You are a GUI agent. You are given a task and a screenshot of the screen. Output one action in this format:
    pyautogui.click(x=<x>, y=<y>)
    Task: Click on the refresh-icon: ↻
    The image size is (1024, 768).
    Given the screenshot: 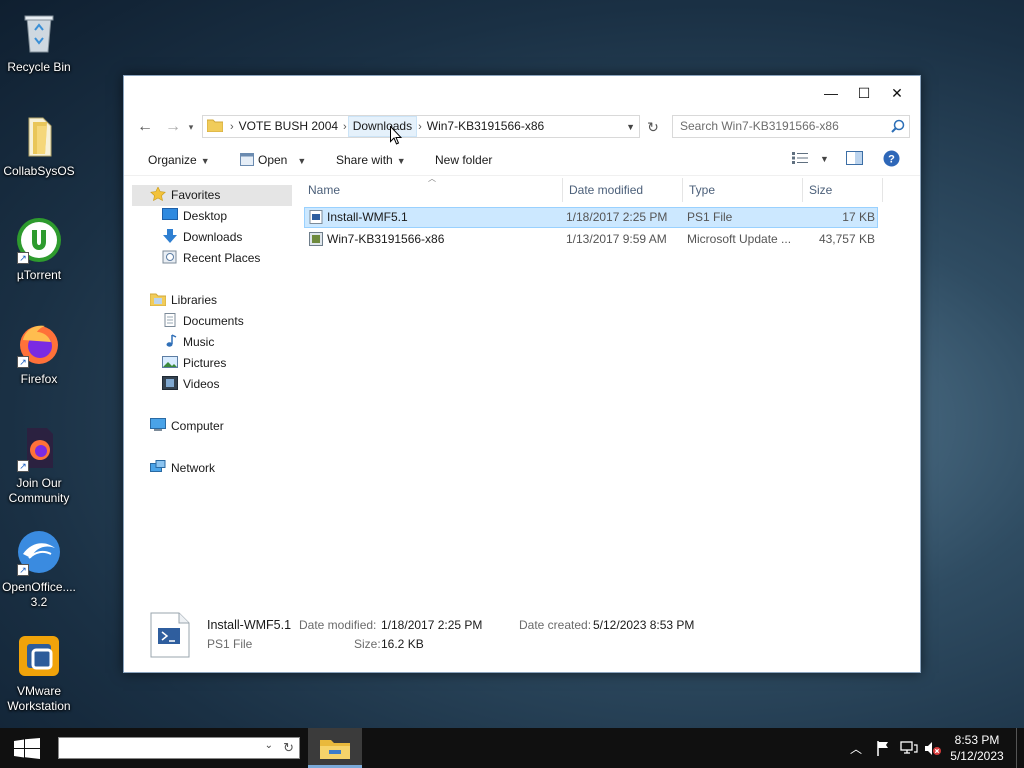 What is the action you would take?
    pyautogui.click(x=288, y=748)
    